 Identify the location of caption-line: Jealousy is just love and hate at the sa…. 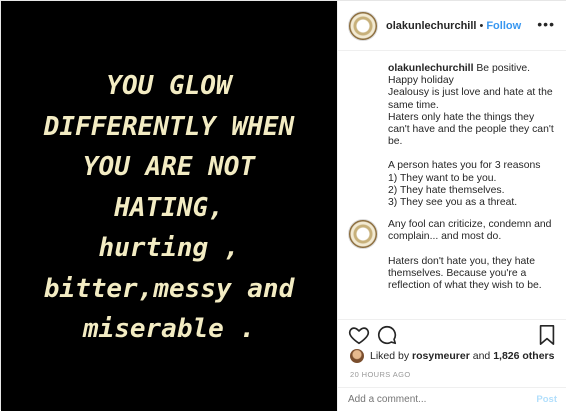
(470, 99).